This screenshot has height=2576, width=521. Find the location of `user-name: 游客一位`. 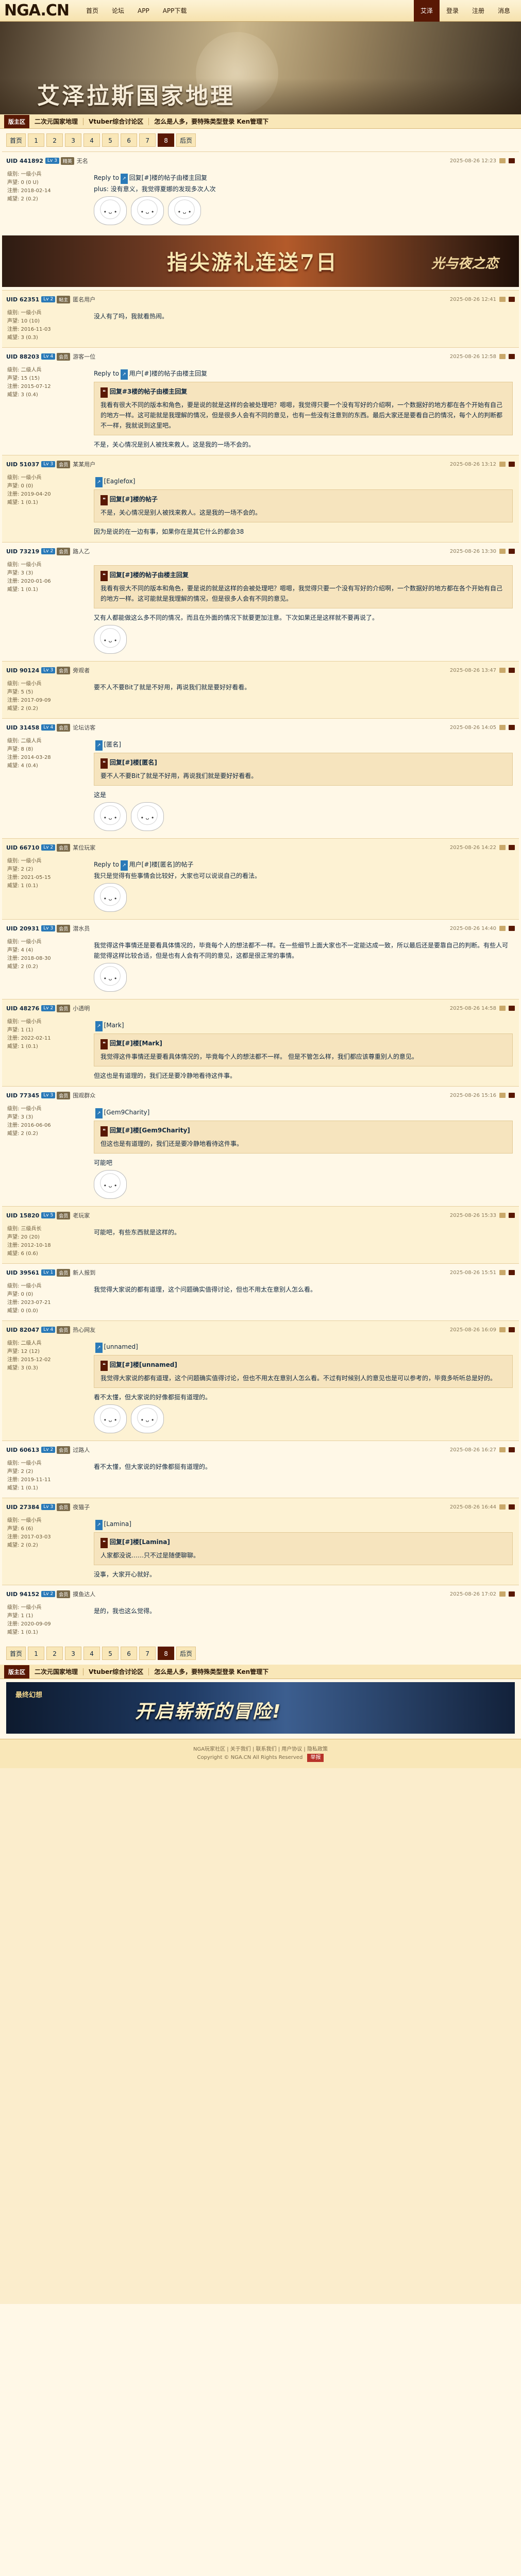

user-name: 游客一位 is located at coordinates (84, 356).